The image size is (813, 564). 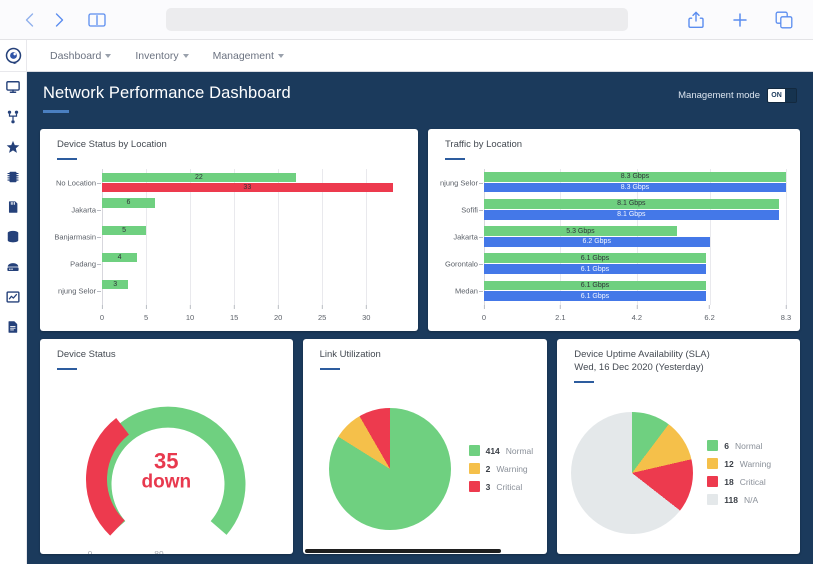 I want to click on sidebar-item-storage-cards, so click(x=13, y=207).